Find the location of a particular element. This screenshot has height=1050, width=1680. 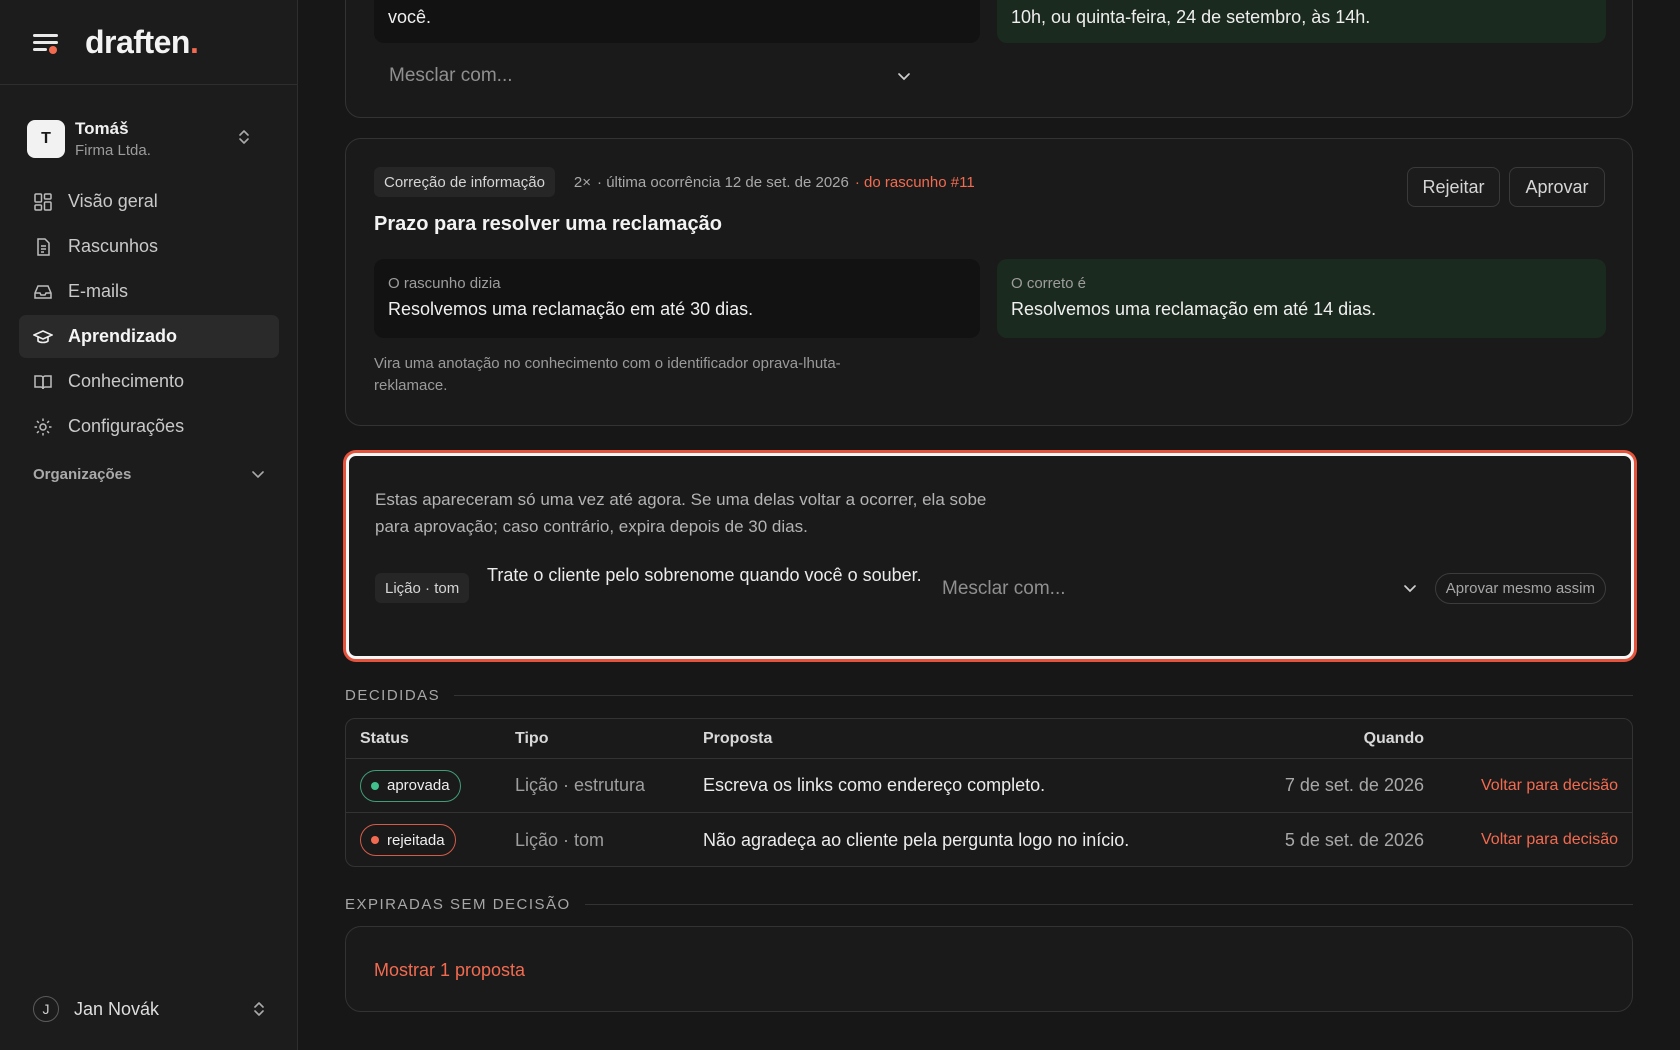

nav-item-rascunhos: Rascunhos is located at coordinates (149, 246).